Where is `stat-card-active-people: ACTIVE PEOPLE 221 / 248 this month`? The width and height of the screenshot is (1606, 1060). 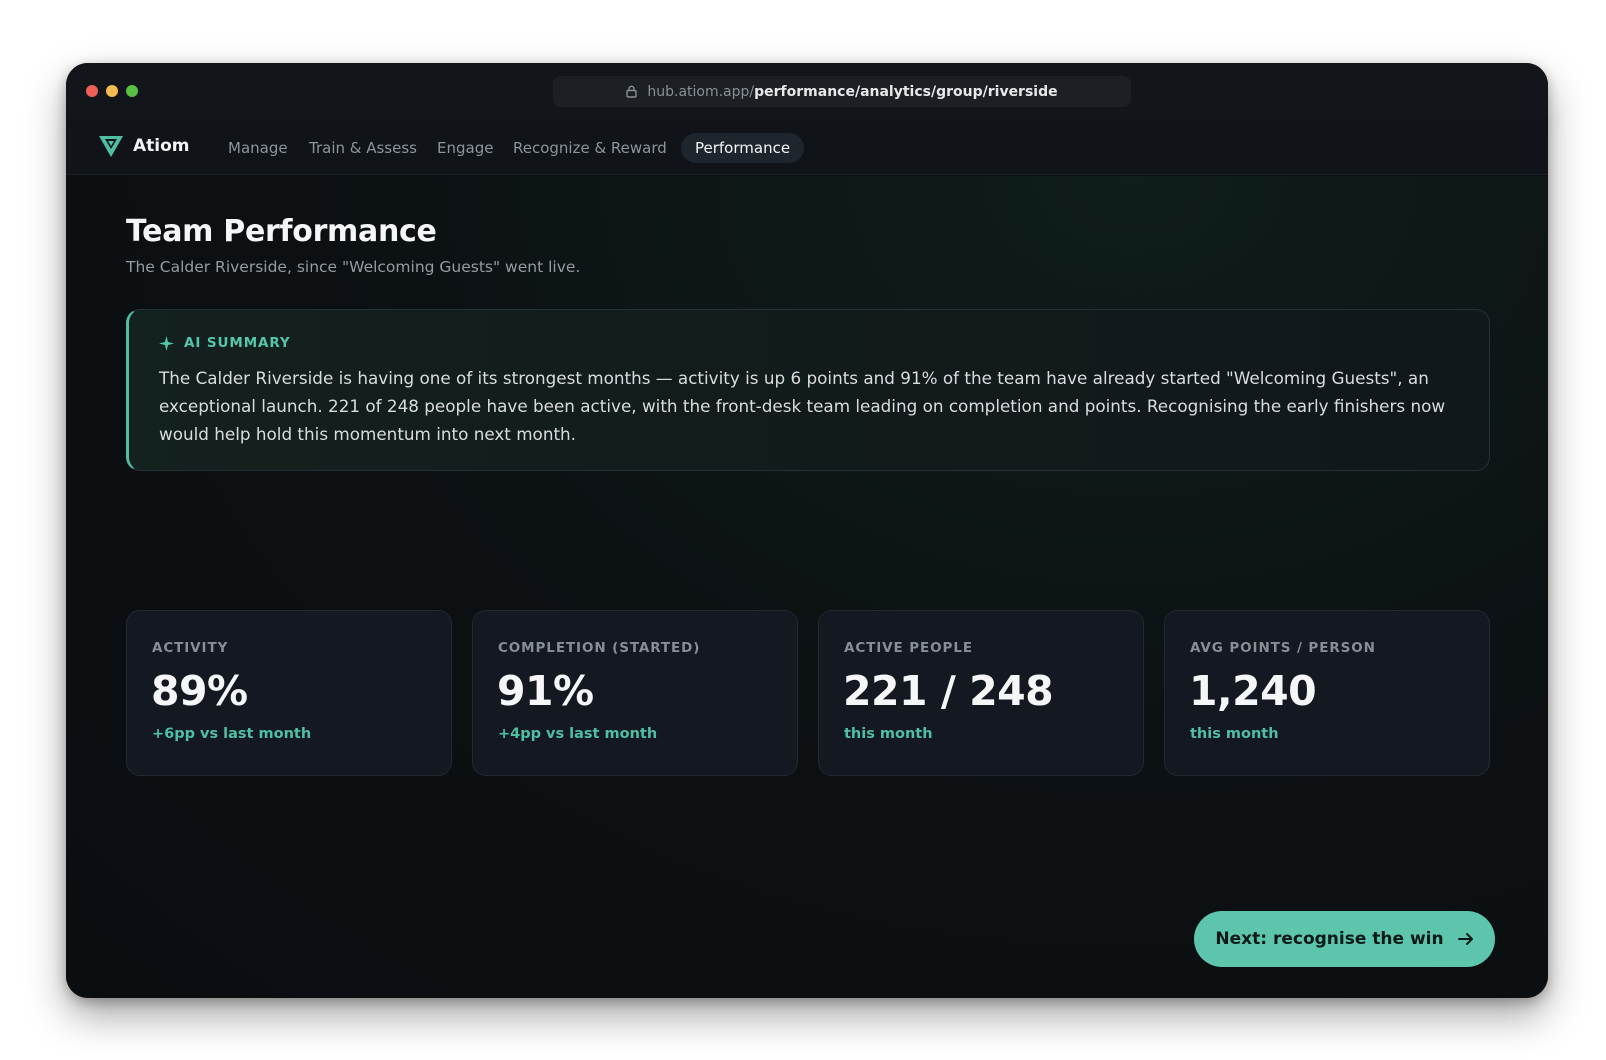 stat-card-active-people: ACTIVE PEOPLE 221 / 248 this month is located at coordinates (981, 693).